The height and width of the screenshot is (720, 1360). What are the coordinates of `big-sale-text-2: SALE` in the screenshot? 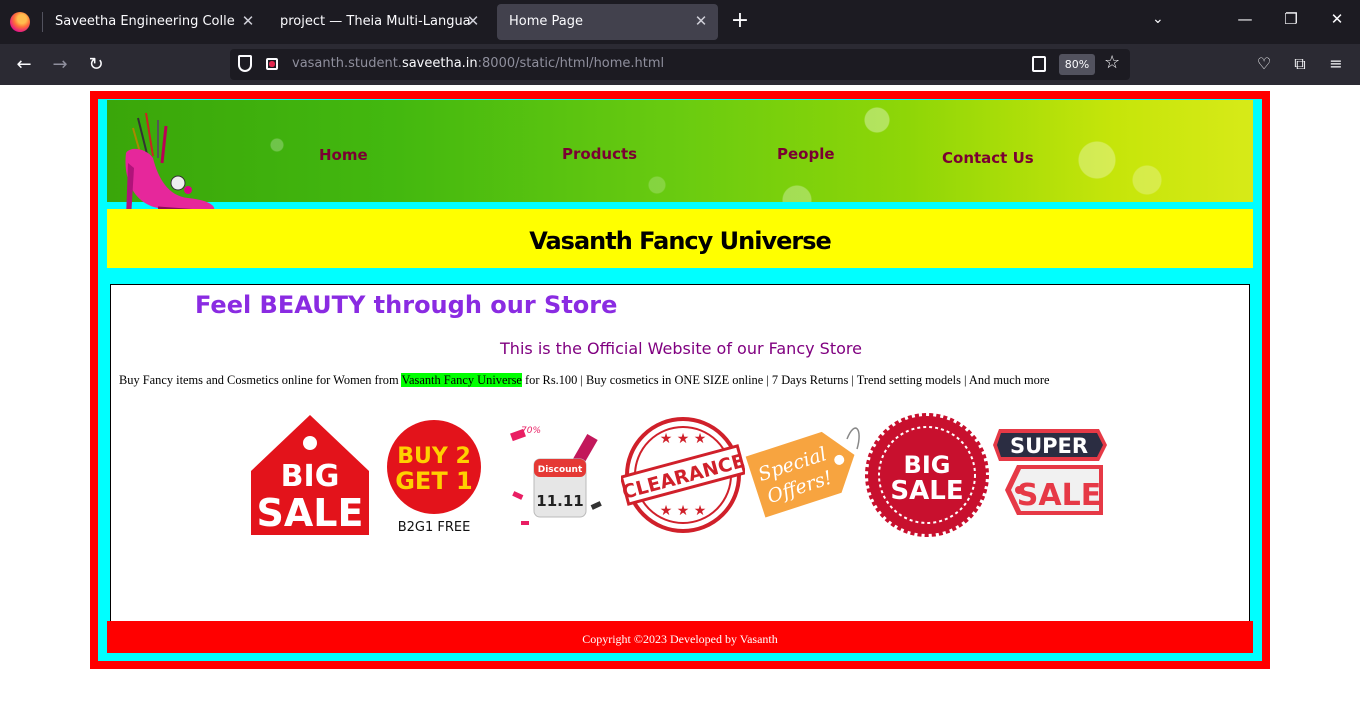 It's located at (310, 513).